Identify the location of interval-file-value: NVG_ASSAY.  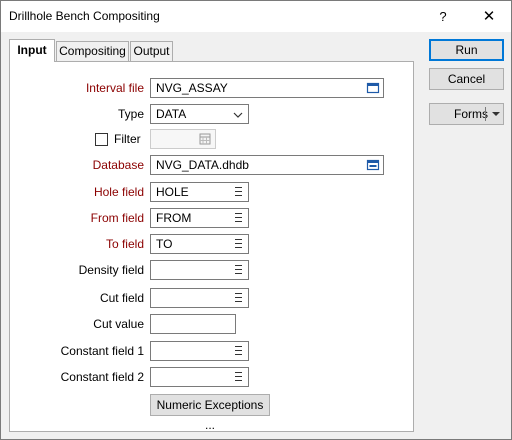
(192, 88).